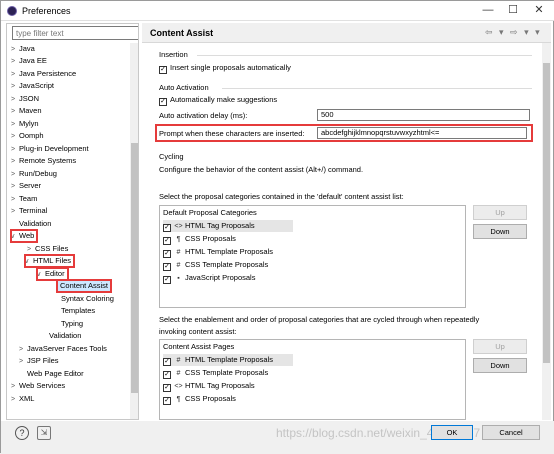 This screenshot has height=454, width=554. What do you see at coordinates (513, 32) in the screenshot?
I see `navigation-arrows-icon: ⇦ ▾ ⇨ ▾ ▾` at bounding box center [513, 32].